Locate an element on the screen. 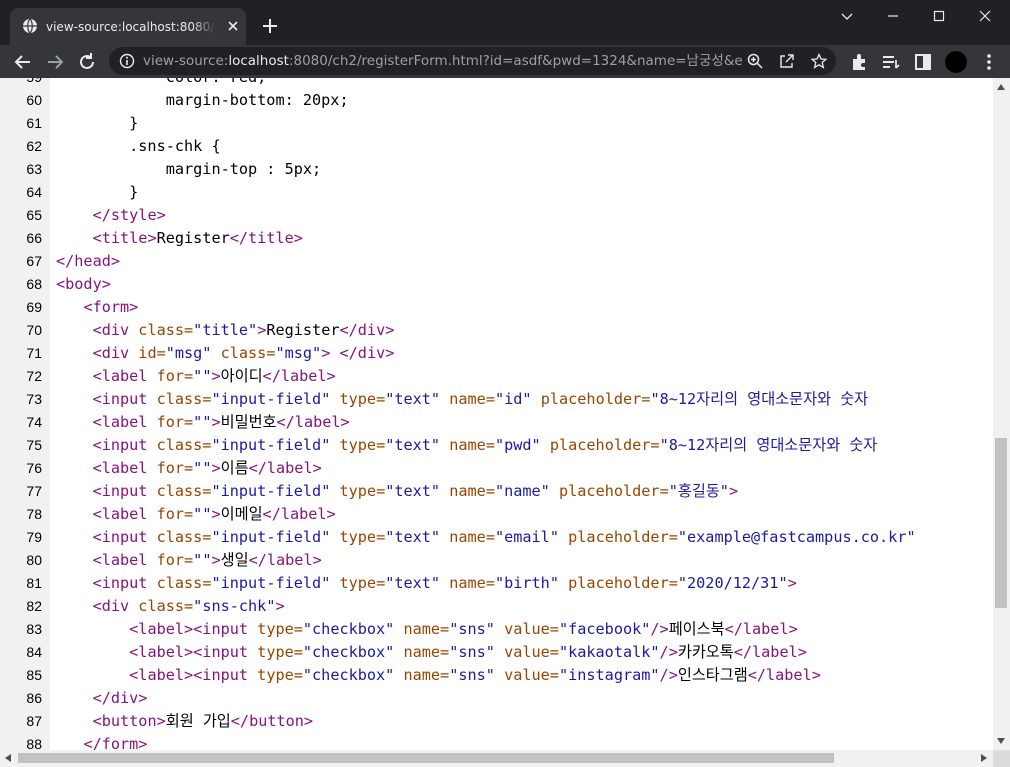 This screenshot has width=1010, height=767. close-icon is located at coordinates (233, 26).